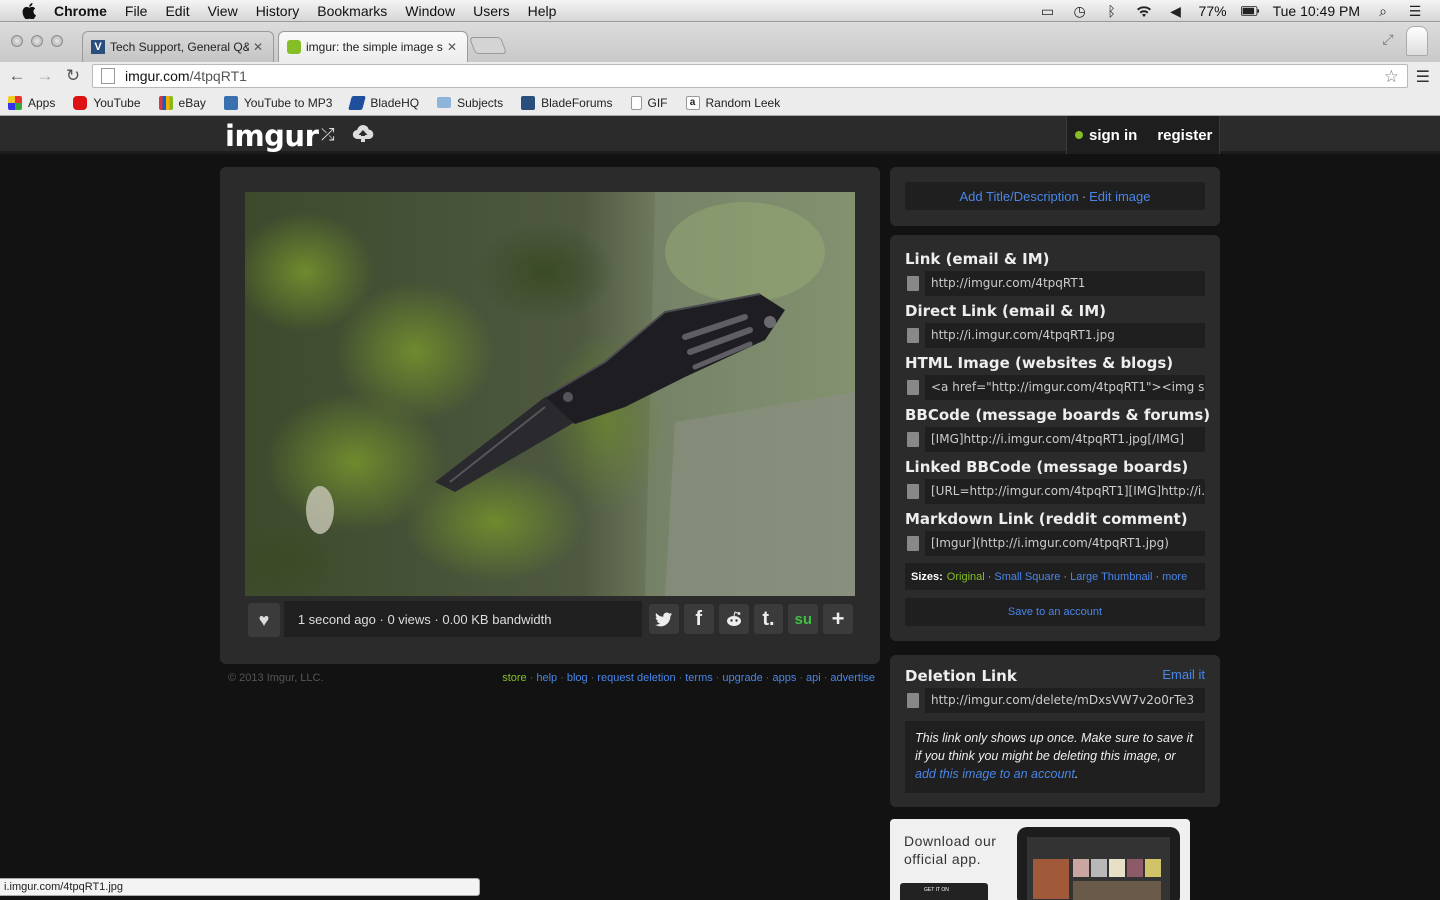 The image size is (1440, 900). Describe the element at coordinates (1113, 135) in the screenshot. I see `sign-in-link: sign in` at that location.